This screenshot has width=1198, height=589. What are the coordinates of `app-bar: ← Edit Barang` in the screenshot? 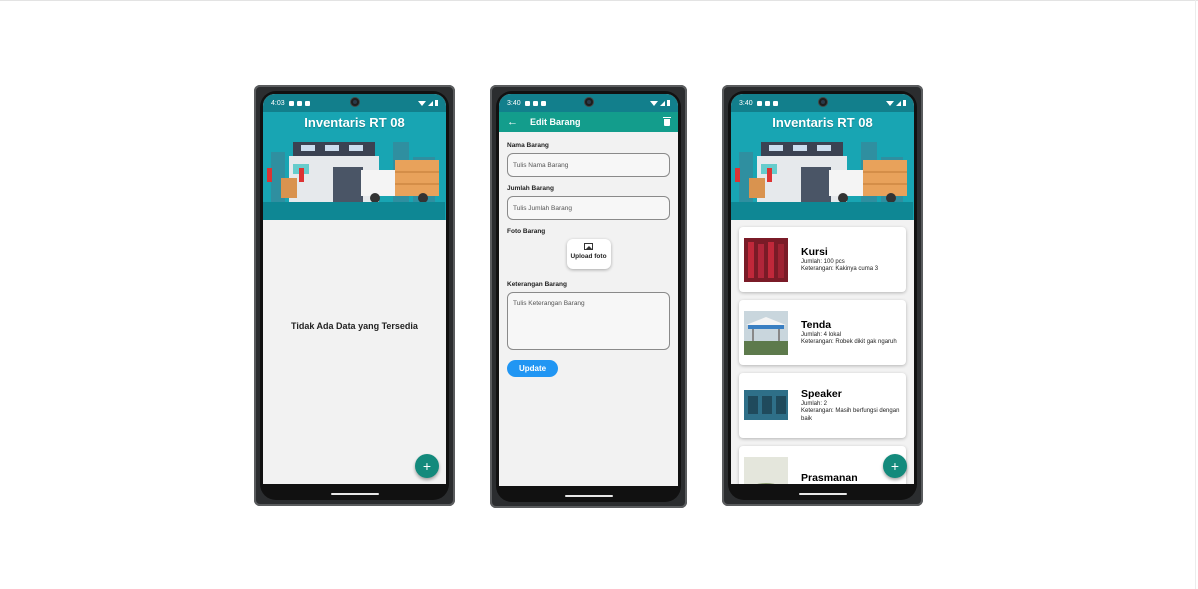 It's located at (588, 122).